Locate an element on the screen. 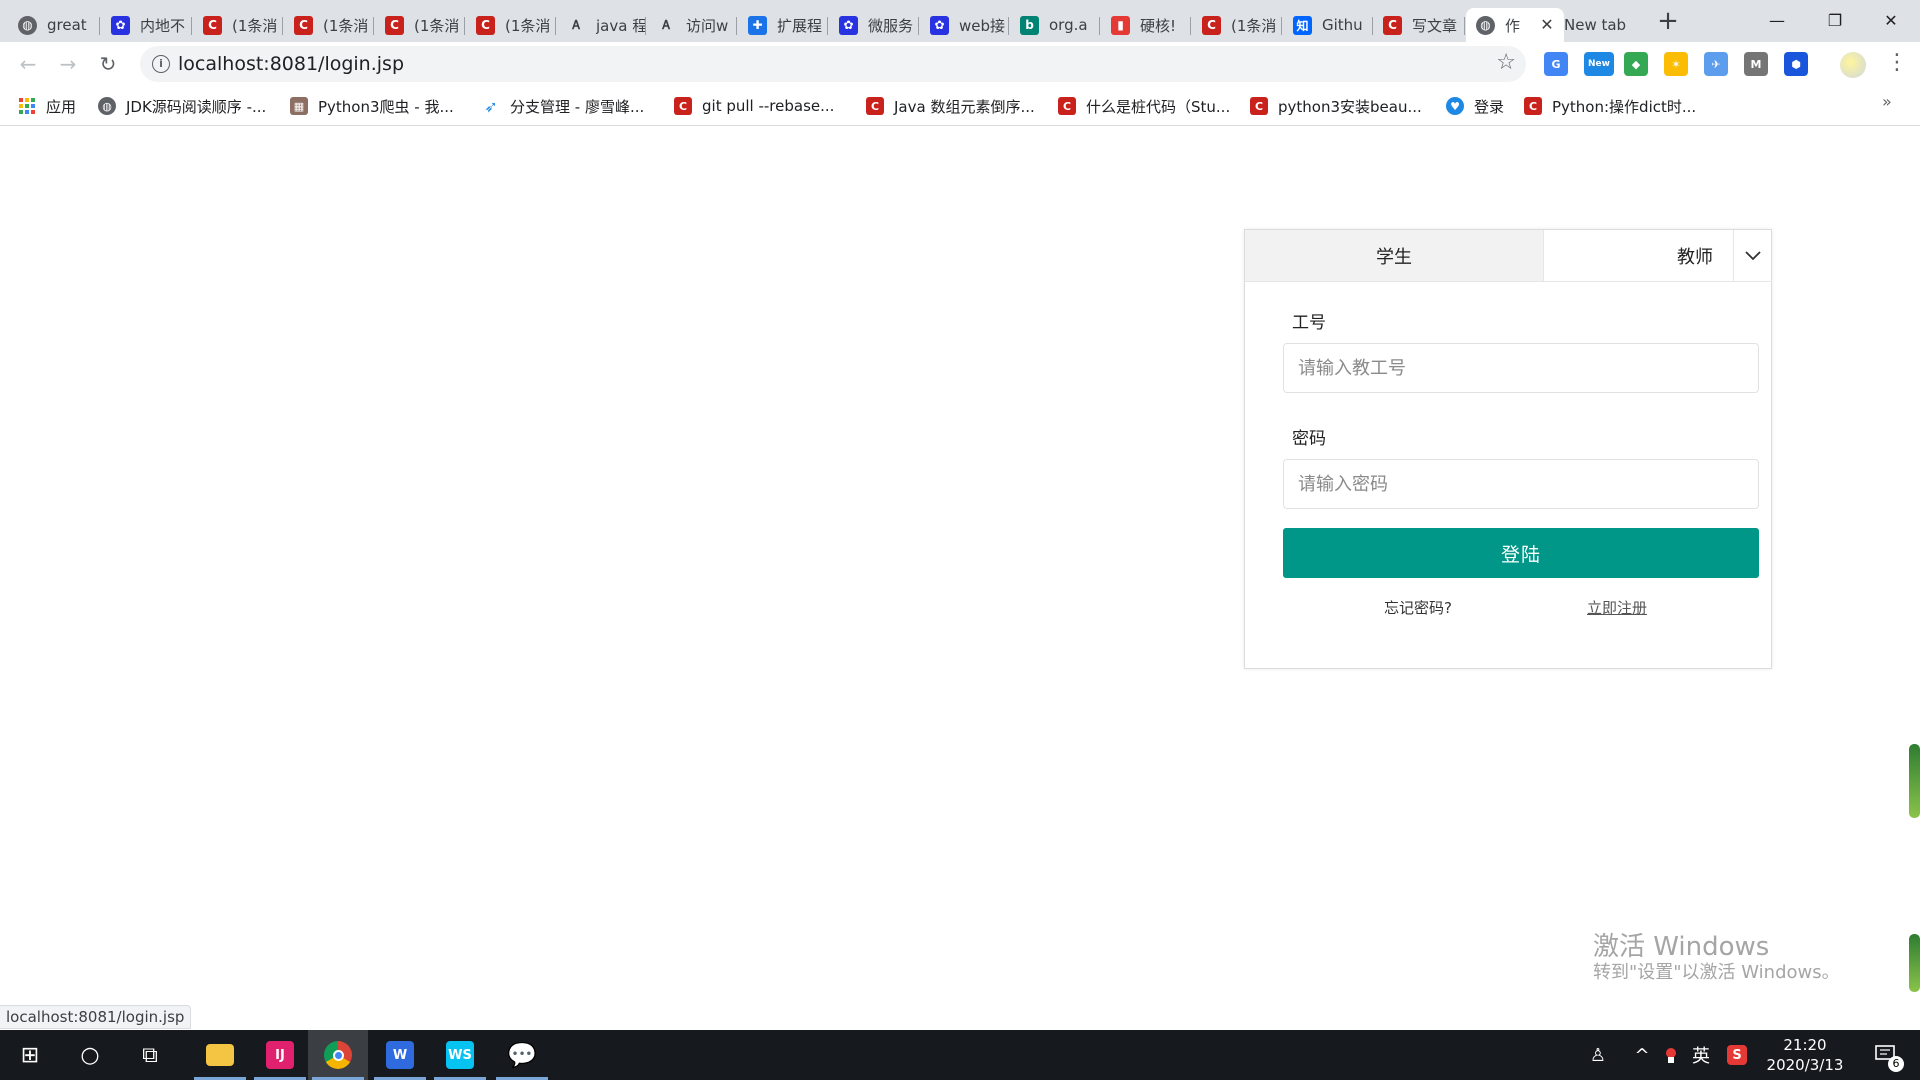  antivirus-icon is located at coordinates (1671, 1055).